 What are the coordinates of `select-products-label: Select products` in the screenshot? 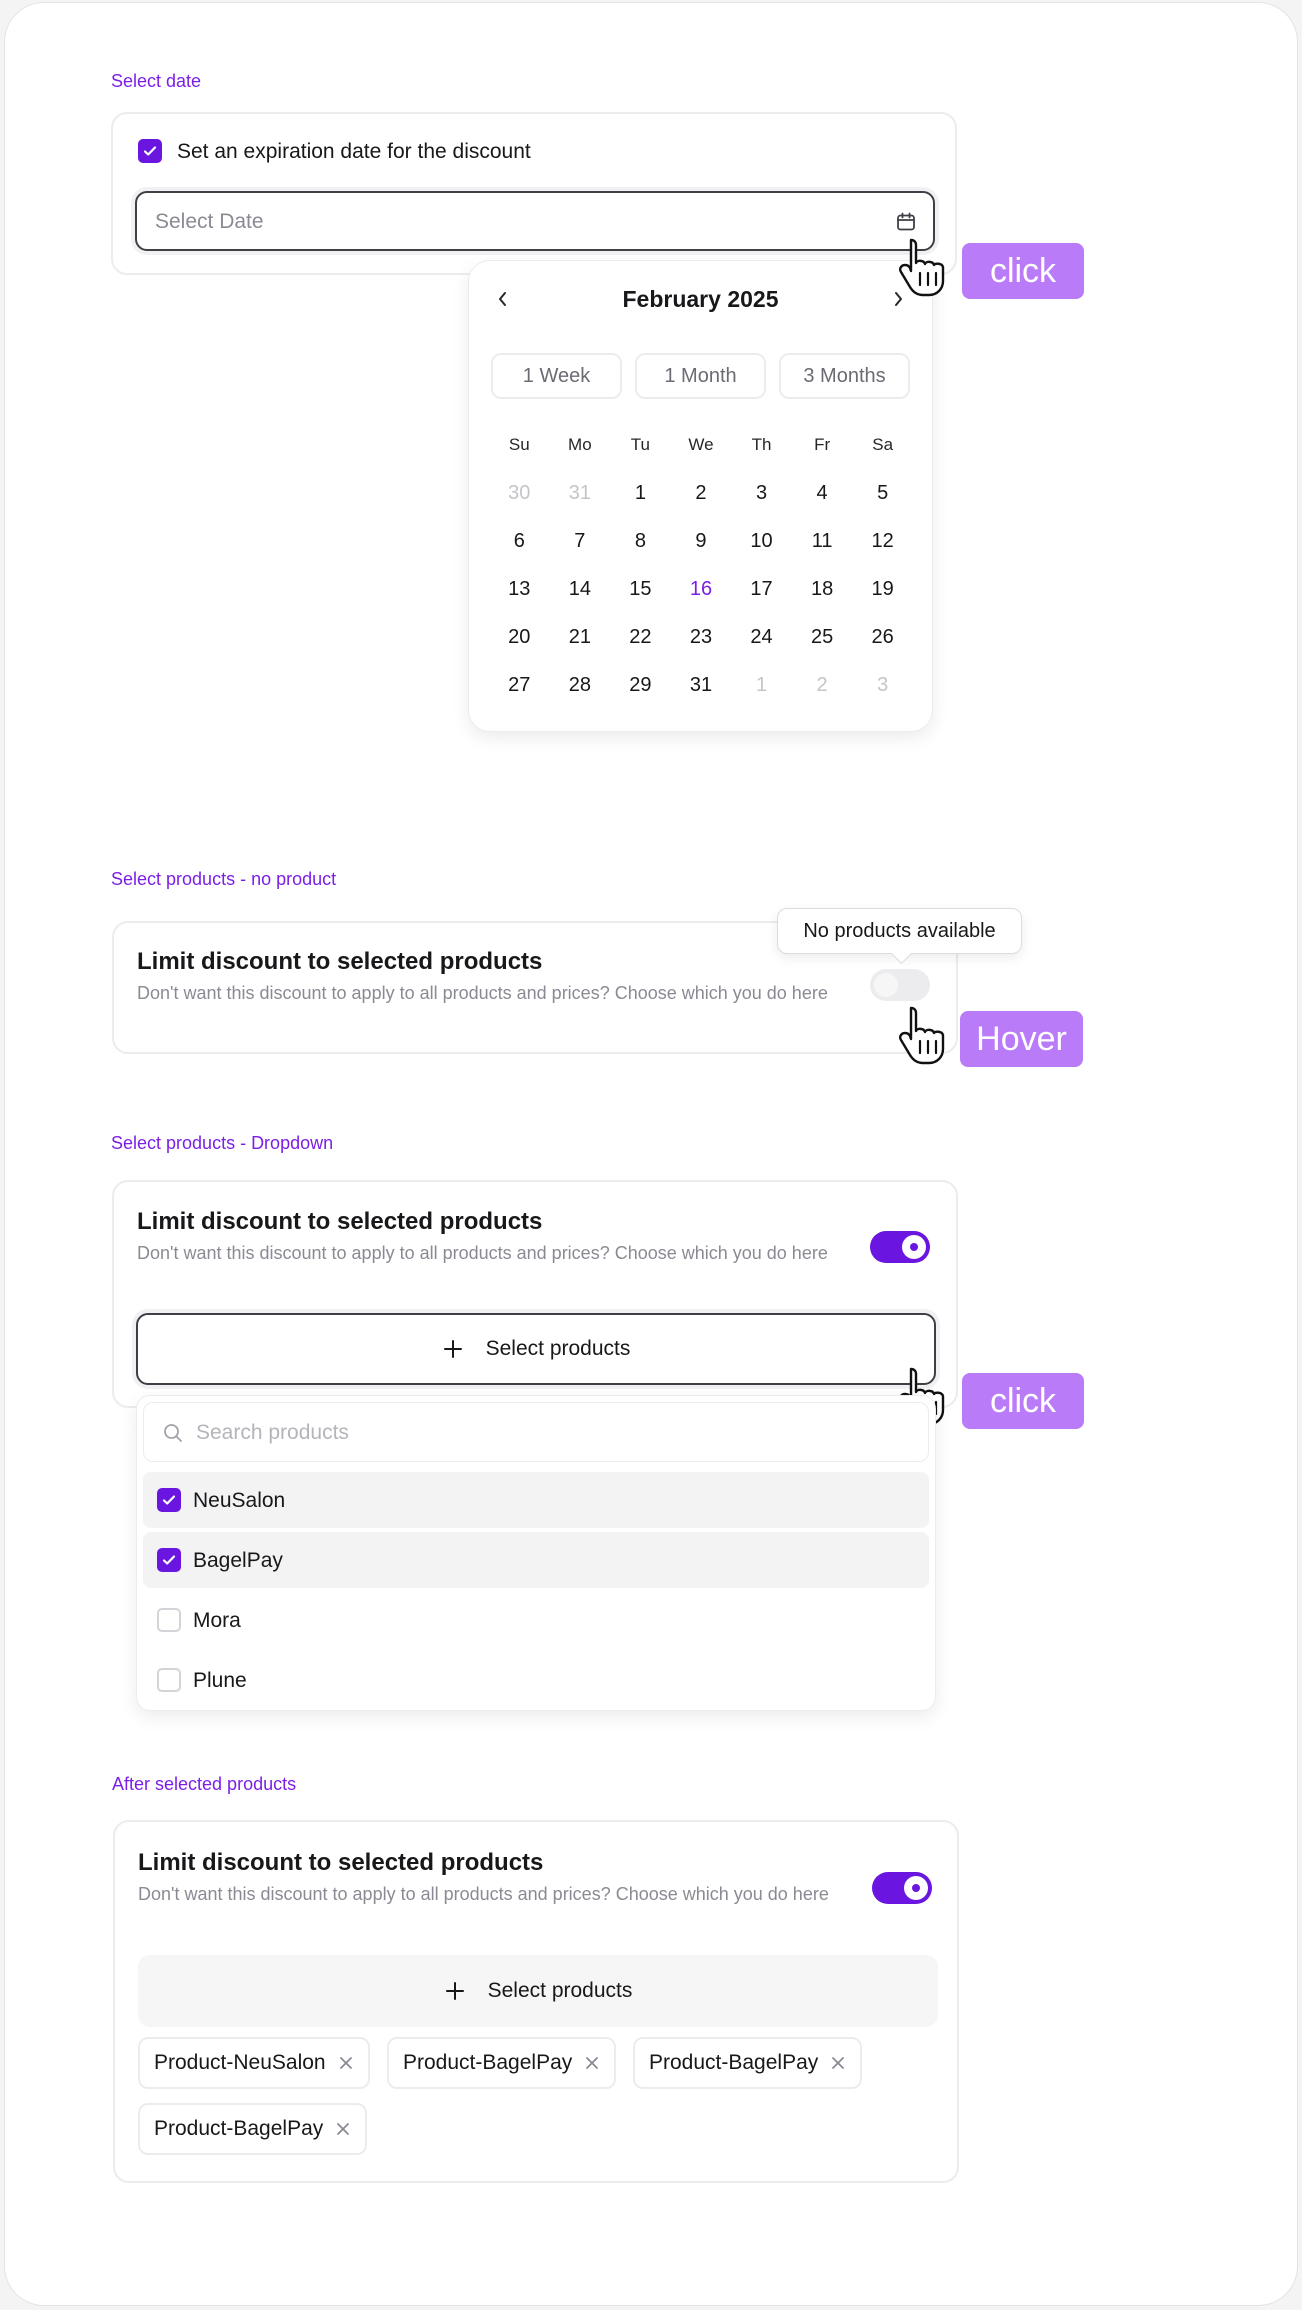 It's located at (558, 1348).